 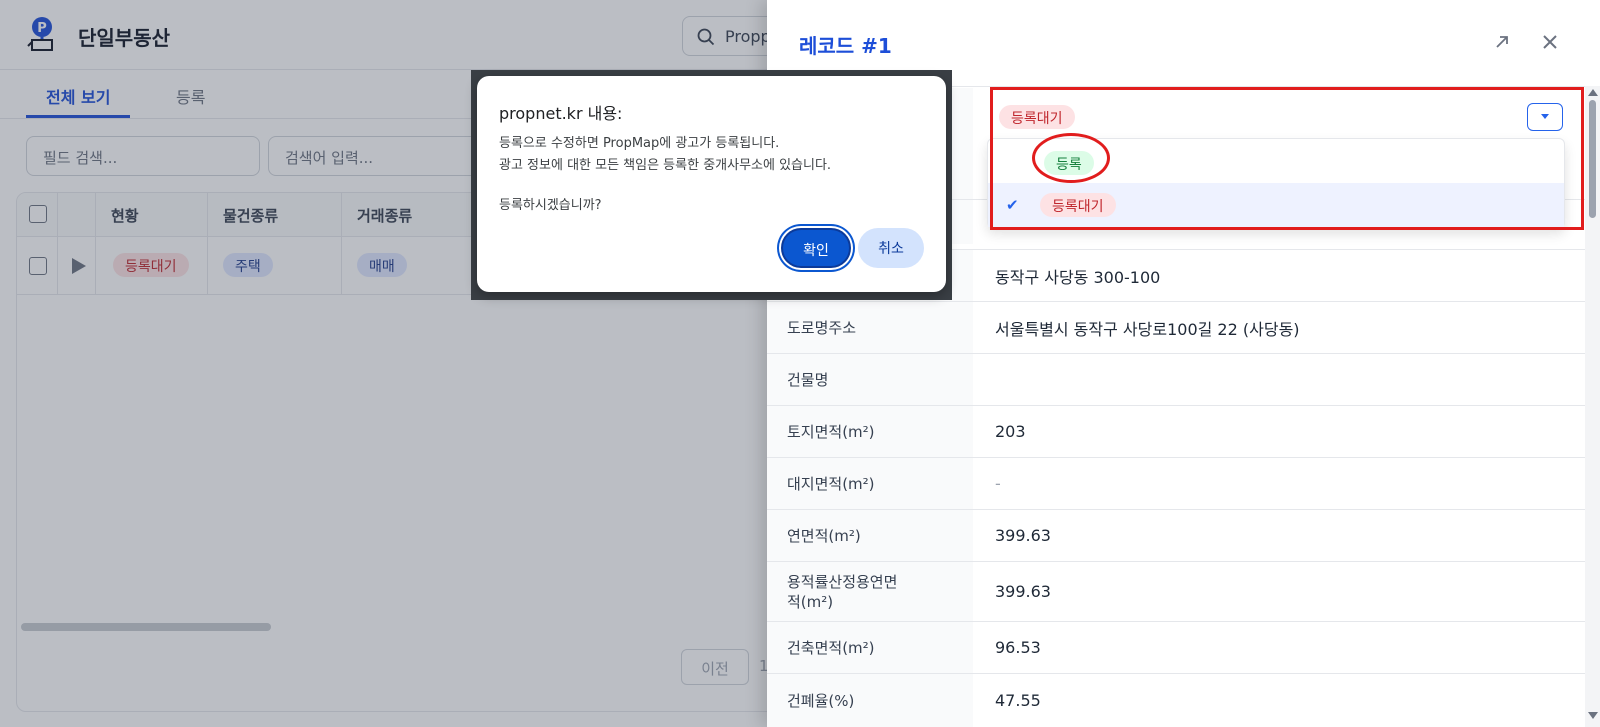 What do you see at coordinates (870, 379) in the screenshot?
I see `field-label: 건물명` at bounding box center [870, 379].